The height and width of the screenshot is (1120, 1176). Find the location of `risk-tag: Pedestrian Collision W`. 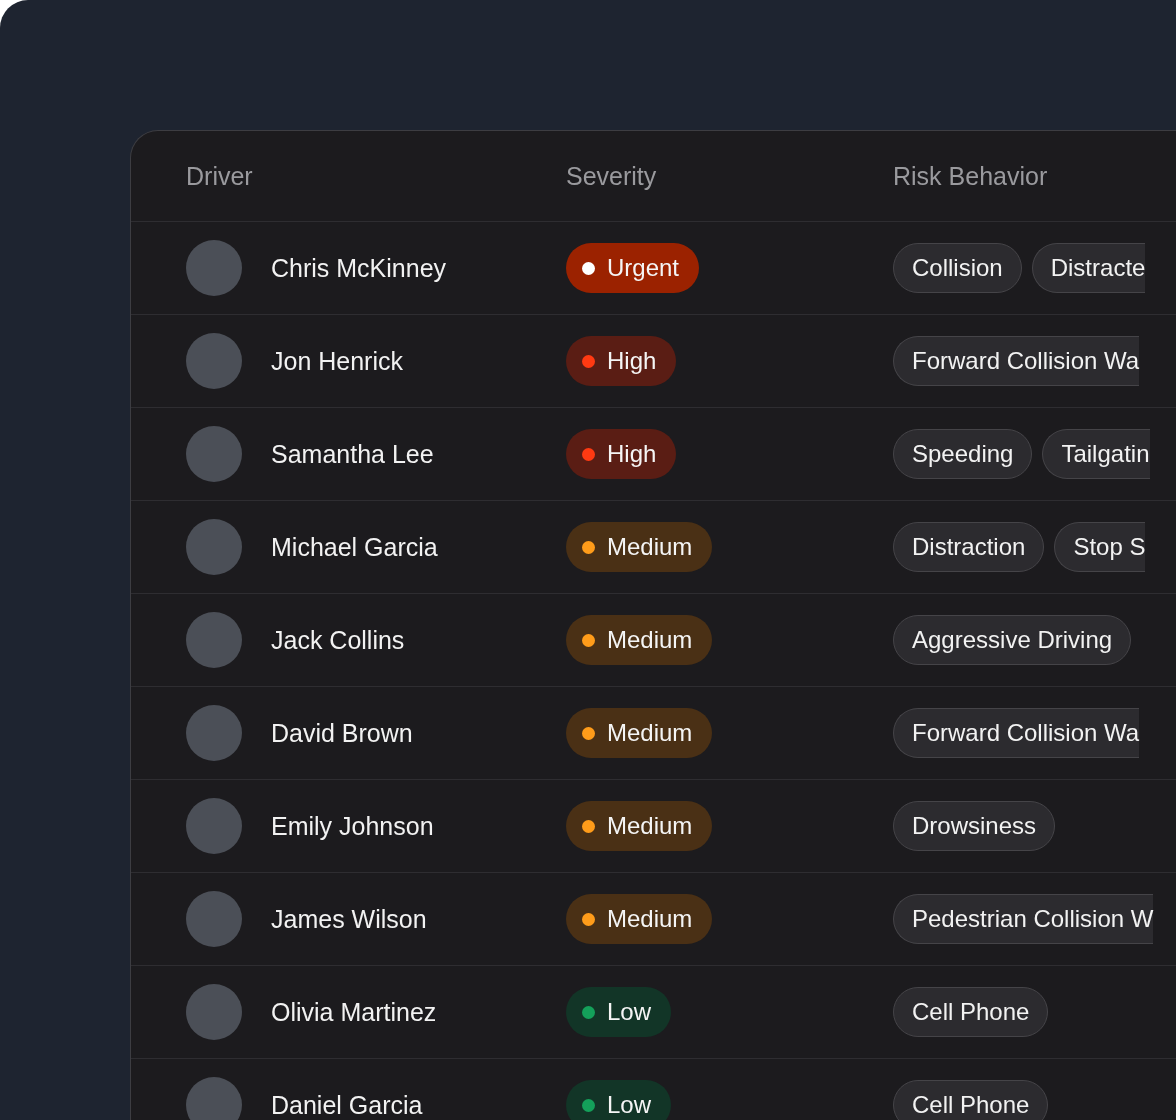

risk-tag: Pedestrian Collision W is located at coordinates (1023, 919).